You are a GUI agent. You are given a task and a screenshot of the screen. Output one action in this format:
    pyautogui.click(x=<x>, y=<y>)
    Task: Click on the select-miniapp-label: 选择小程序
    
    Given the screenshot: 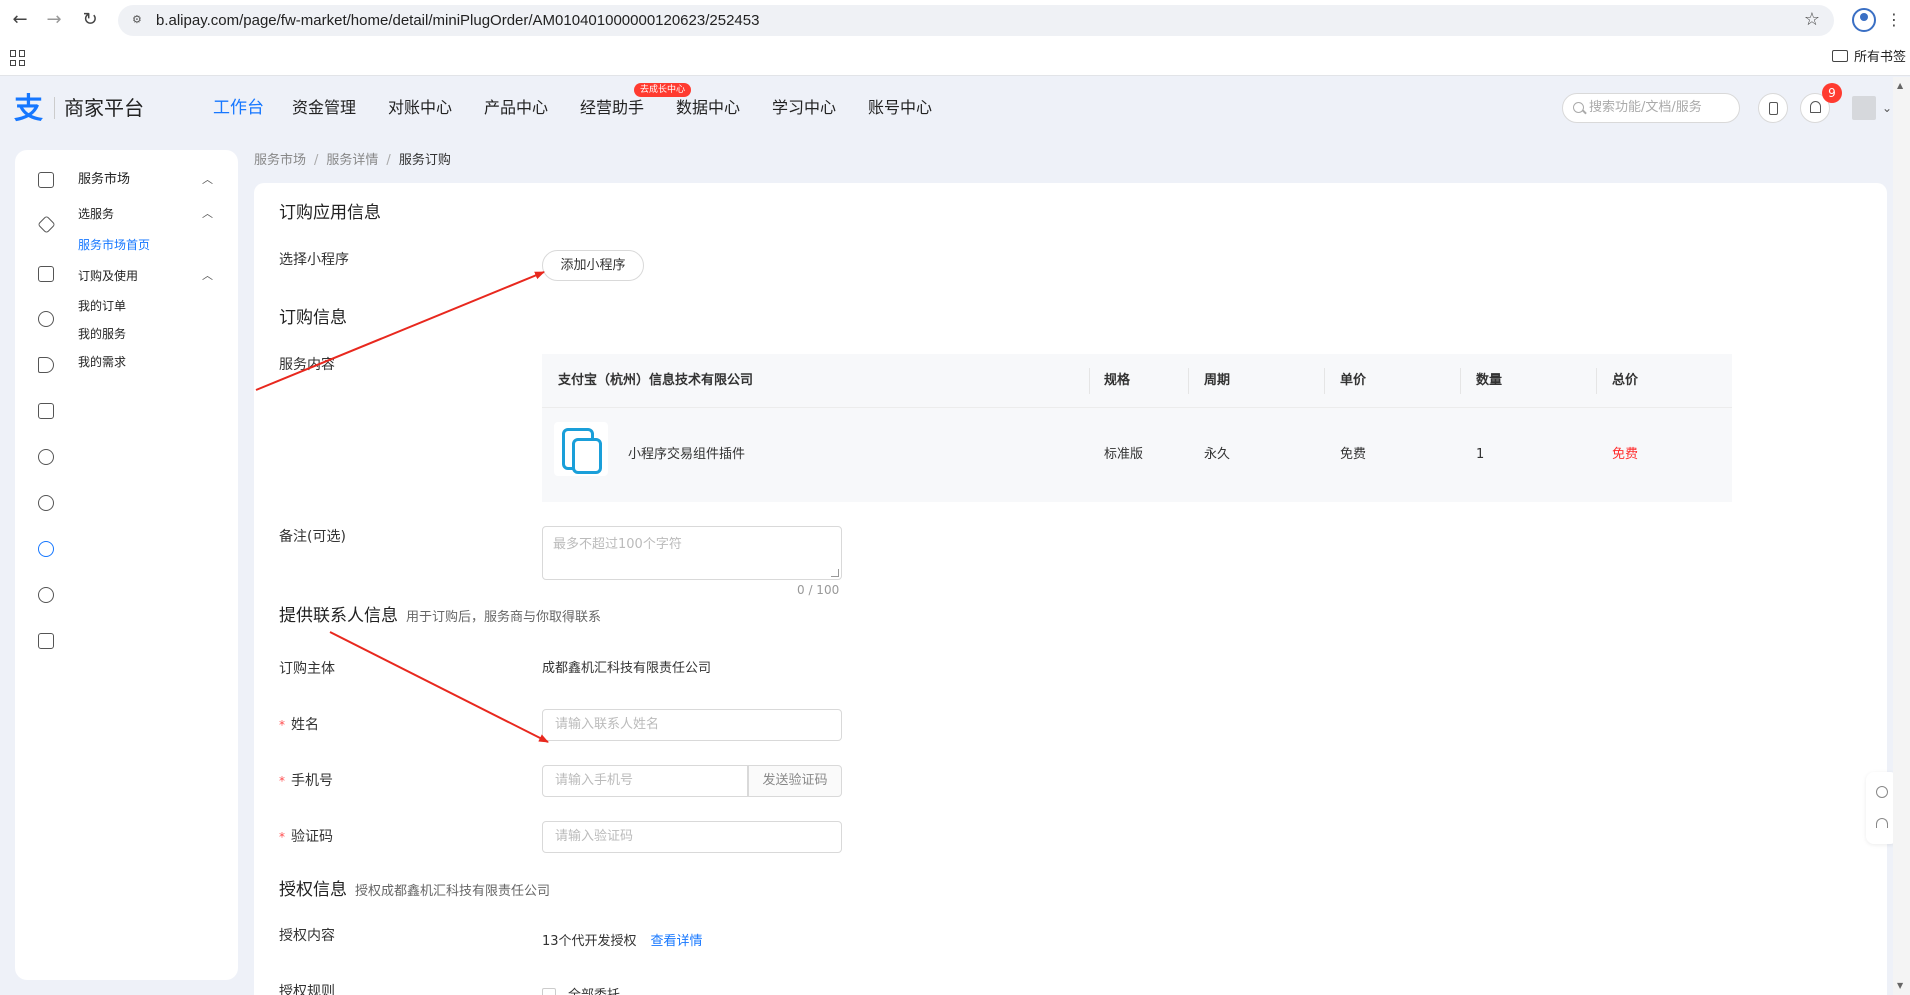 What is the action you would take?
    pyautogui.click(x=314, y=260)
    